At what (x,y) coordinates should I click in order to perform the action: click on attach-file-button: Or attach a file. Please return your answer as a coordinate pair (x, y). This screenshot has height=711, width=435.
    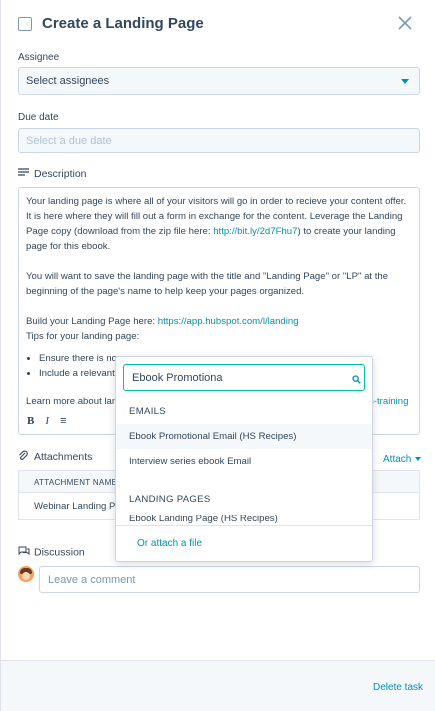
    Looking at the image, I should click on (169, 543).